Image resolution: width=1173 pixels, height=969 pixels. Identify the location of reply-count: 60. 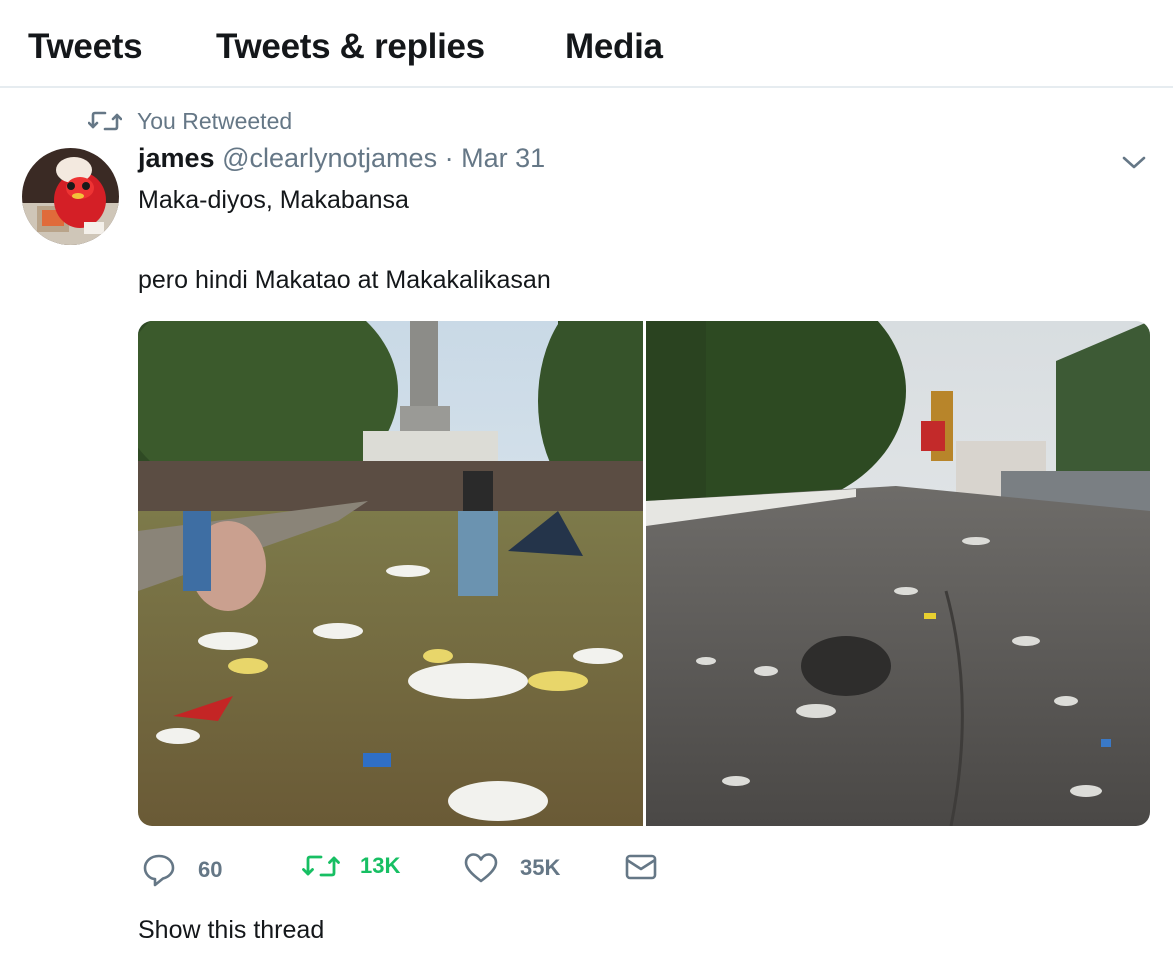
(210, 869).